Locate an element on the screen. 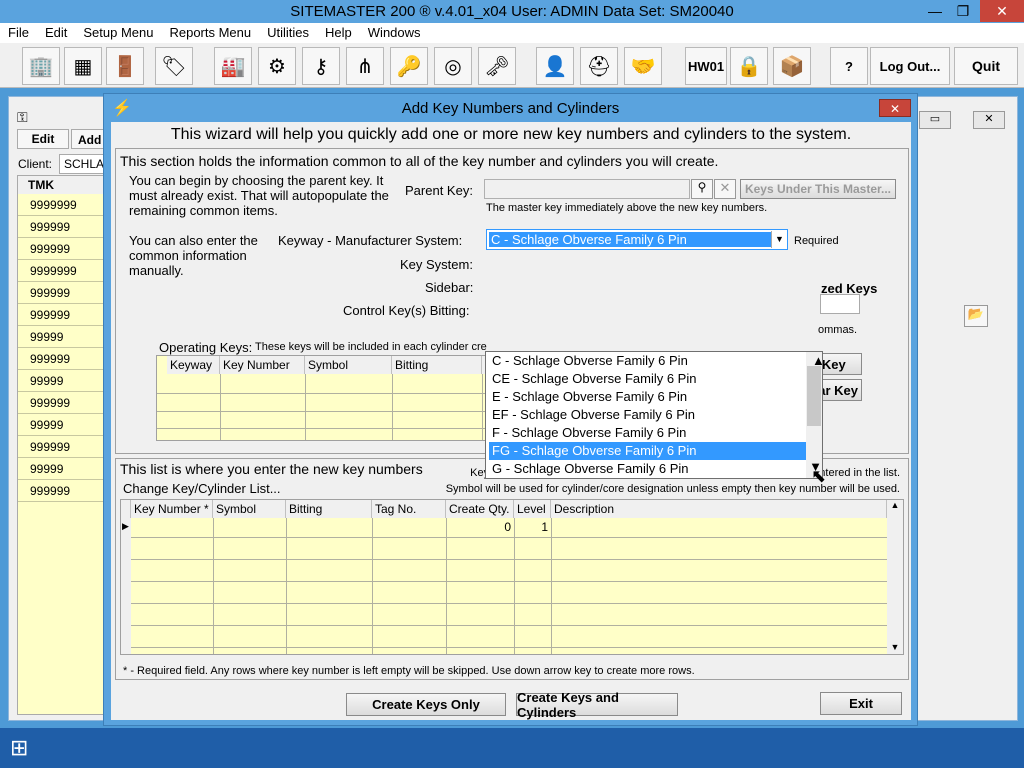  chevron-down-icon: ▼ is located at coordinates (779, 239).